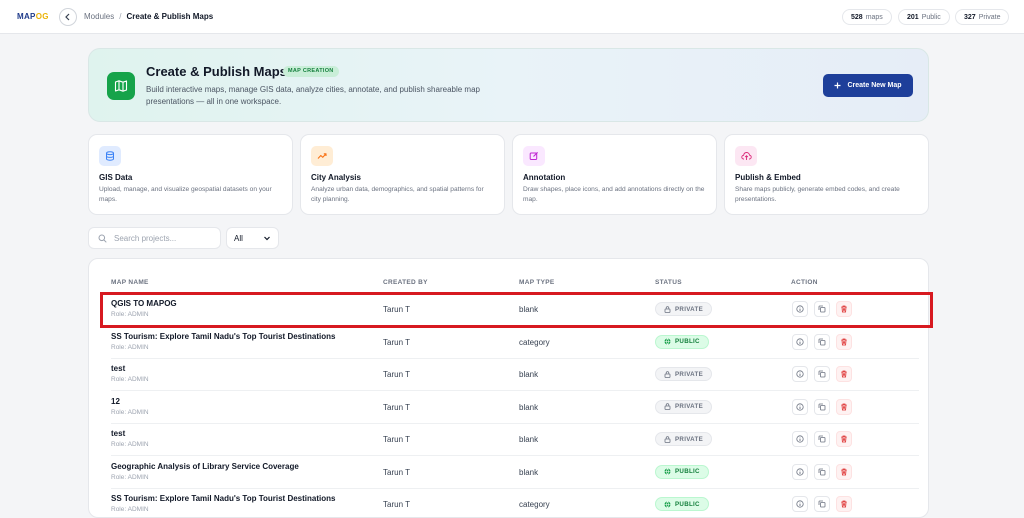 This screenshot has height=518, width=1024. I want to click on feature-title: Annotation, so click(544, 177).